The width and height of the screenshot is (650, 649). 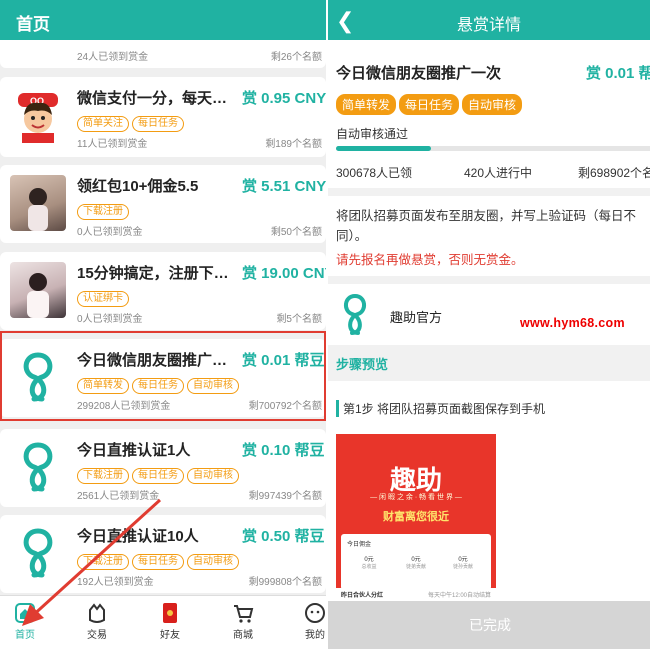 What do you see at coordinates (489, 625) in the screenshot?
I see `completed-button: 已完成` at bounding box center [489, 625].